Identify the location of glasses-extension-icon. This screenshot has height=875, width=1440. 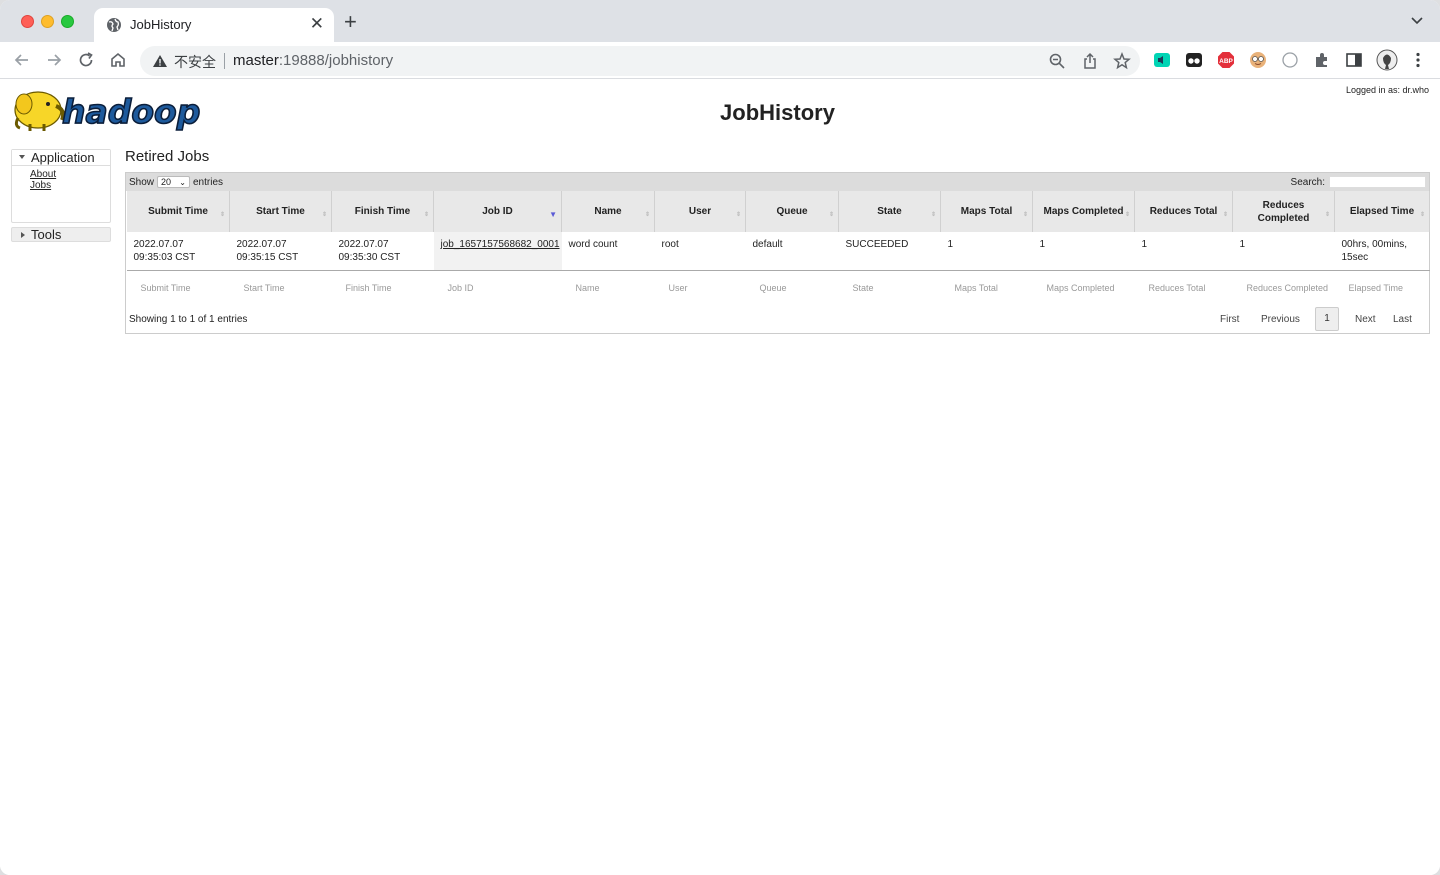
(1194, 60).